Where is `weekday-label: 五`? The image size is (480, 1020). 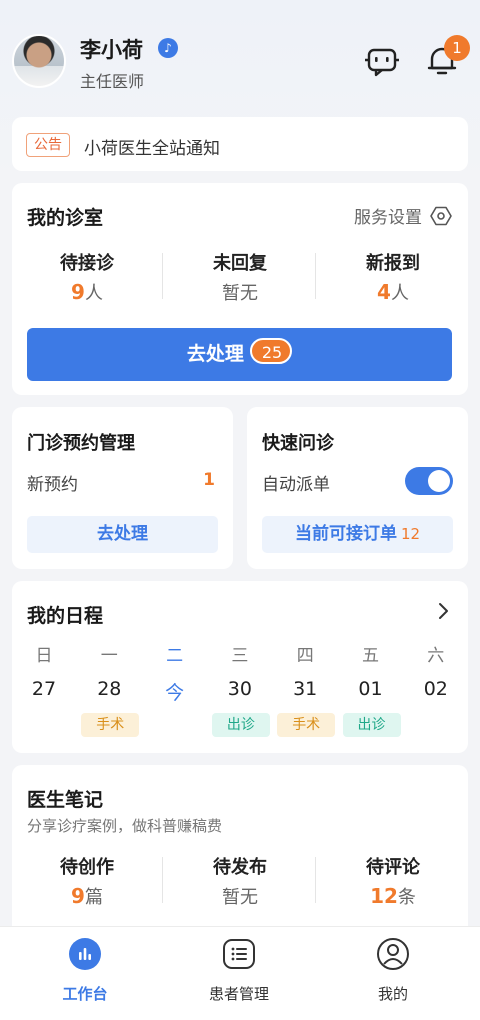
weekday-label: 五 is located at coordinates (370, 656).